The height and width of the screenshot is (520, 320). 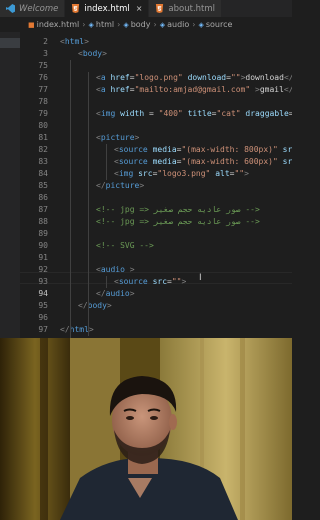 What do you see at coordinates (92, 54) in the screenshot?
I see `code-line: <body>` at bounding box center [92, 54].